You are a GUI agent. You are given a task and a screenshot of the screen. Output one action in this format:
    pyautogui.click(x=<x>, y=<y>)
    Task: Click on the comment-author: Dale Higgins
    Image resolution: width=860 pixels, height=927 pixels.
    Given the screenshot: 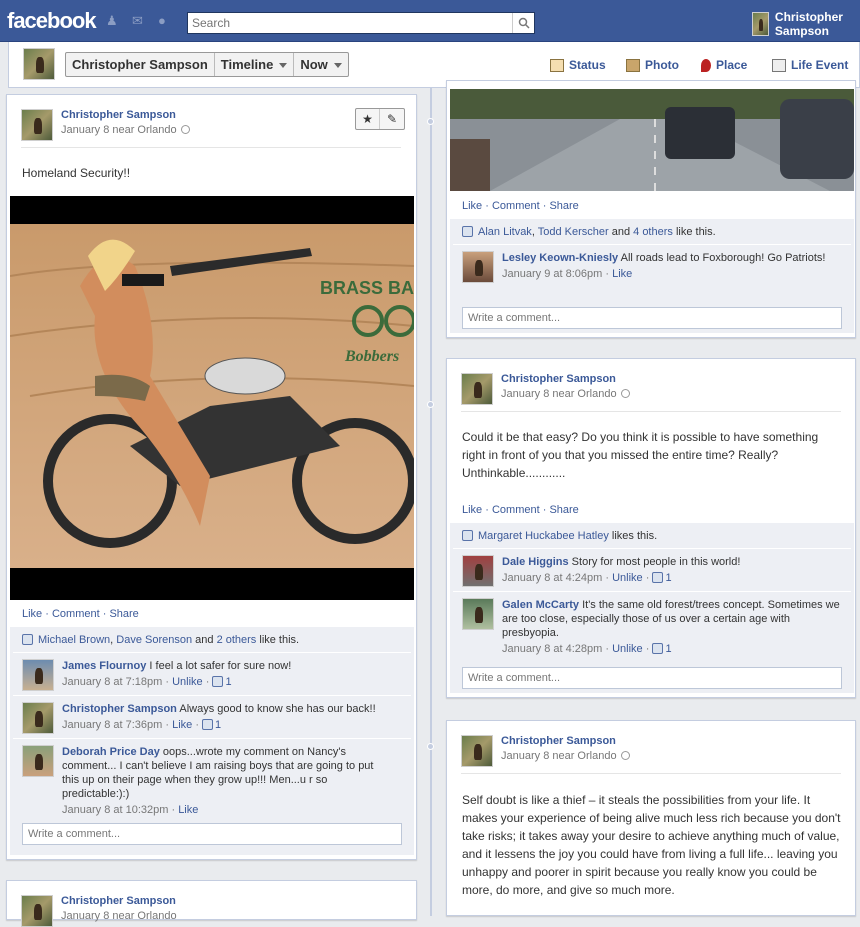 What is the action you would take?
    pyautogui.click(x=535, y=562)
    